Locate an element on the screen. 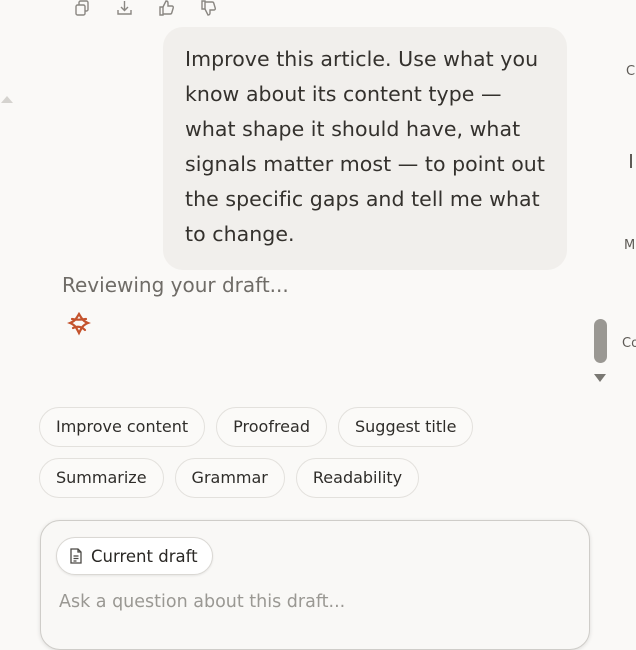  collapse-caret-icon is located at coordinates (7, 99).